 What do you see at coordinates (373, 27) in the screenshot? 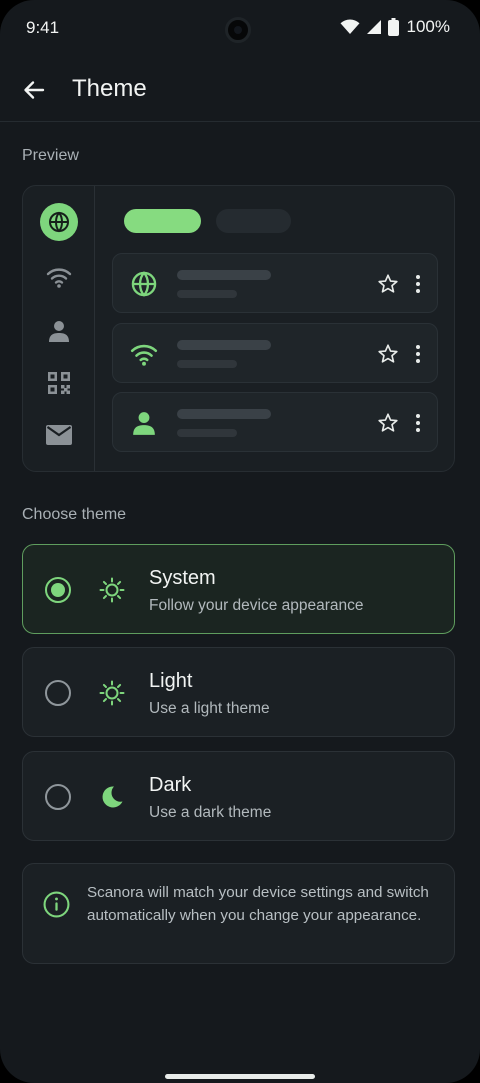
I see `cell-signal-icon` at bounding box center [373, 27].